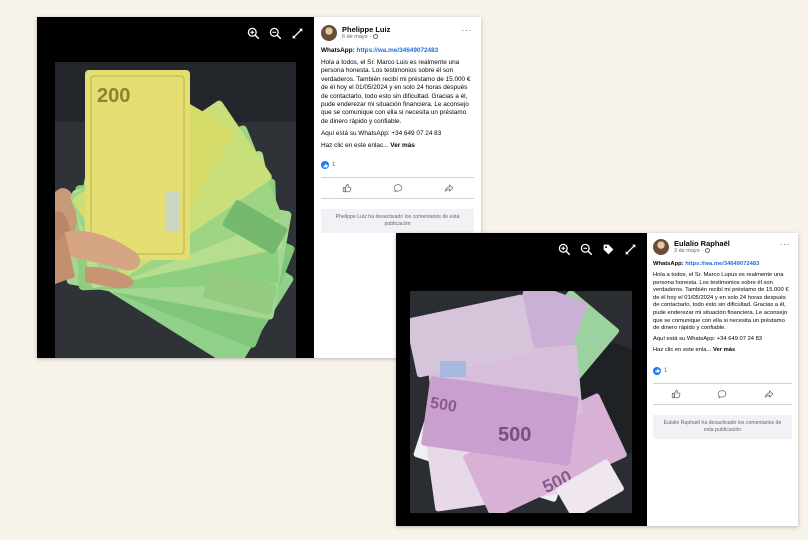  What do you see at coordinates (356, 37) in the screenshot?
I see `post-date-text: 6 de mayo ·` at bounding box center [356, 37].